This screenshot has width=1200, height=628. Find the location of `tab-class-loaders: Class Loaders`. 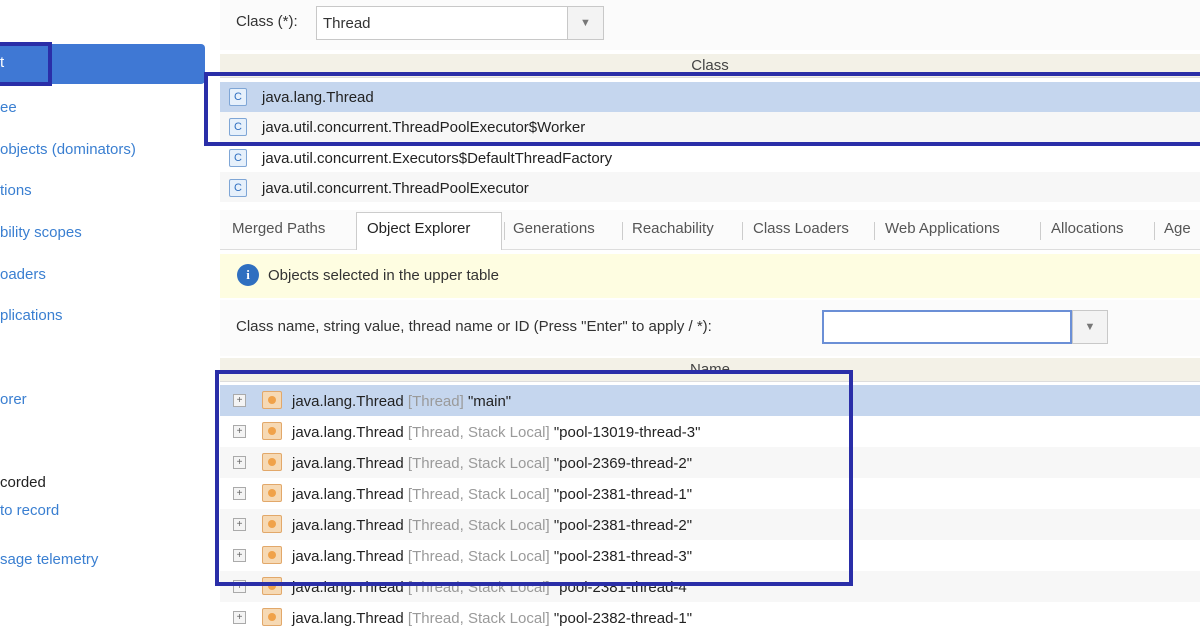

tab-class-loaders: Class Loaders is located at coordinates (801, 228).